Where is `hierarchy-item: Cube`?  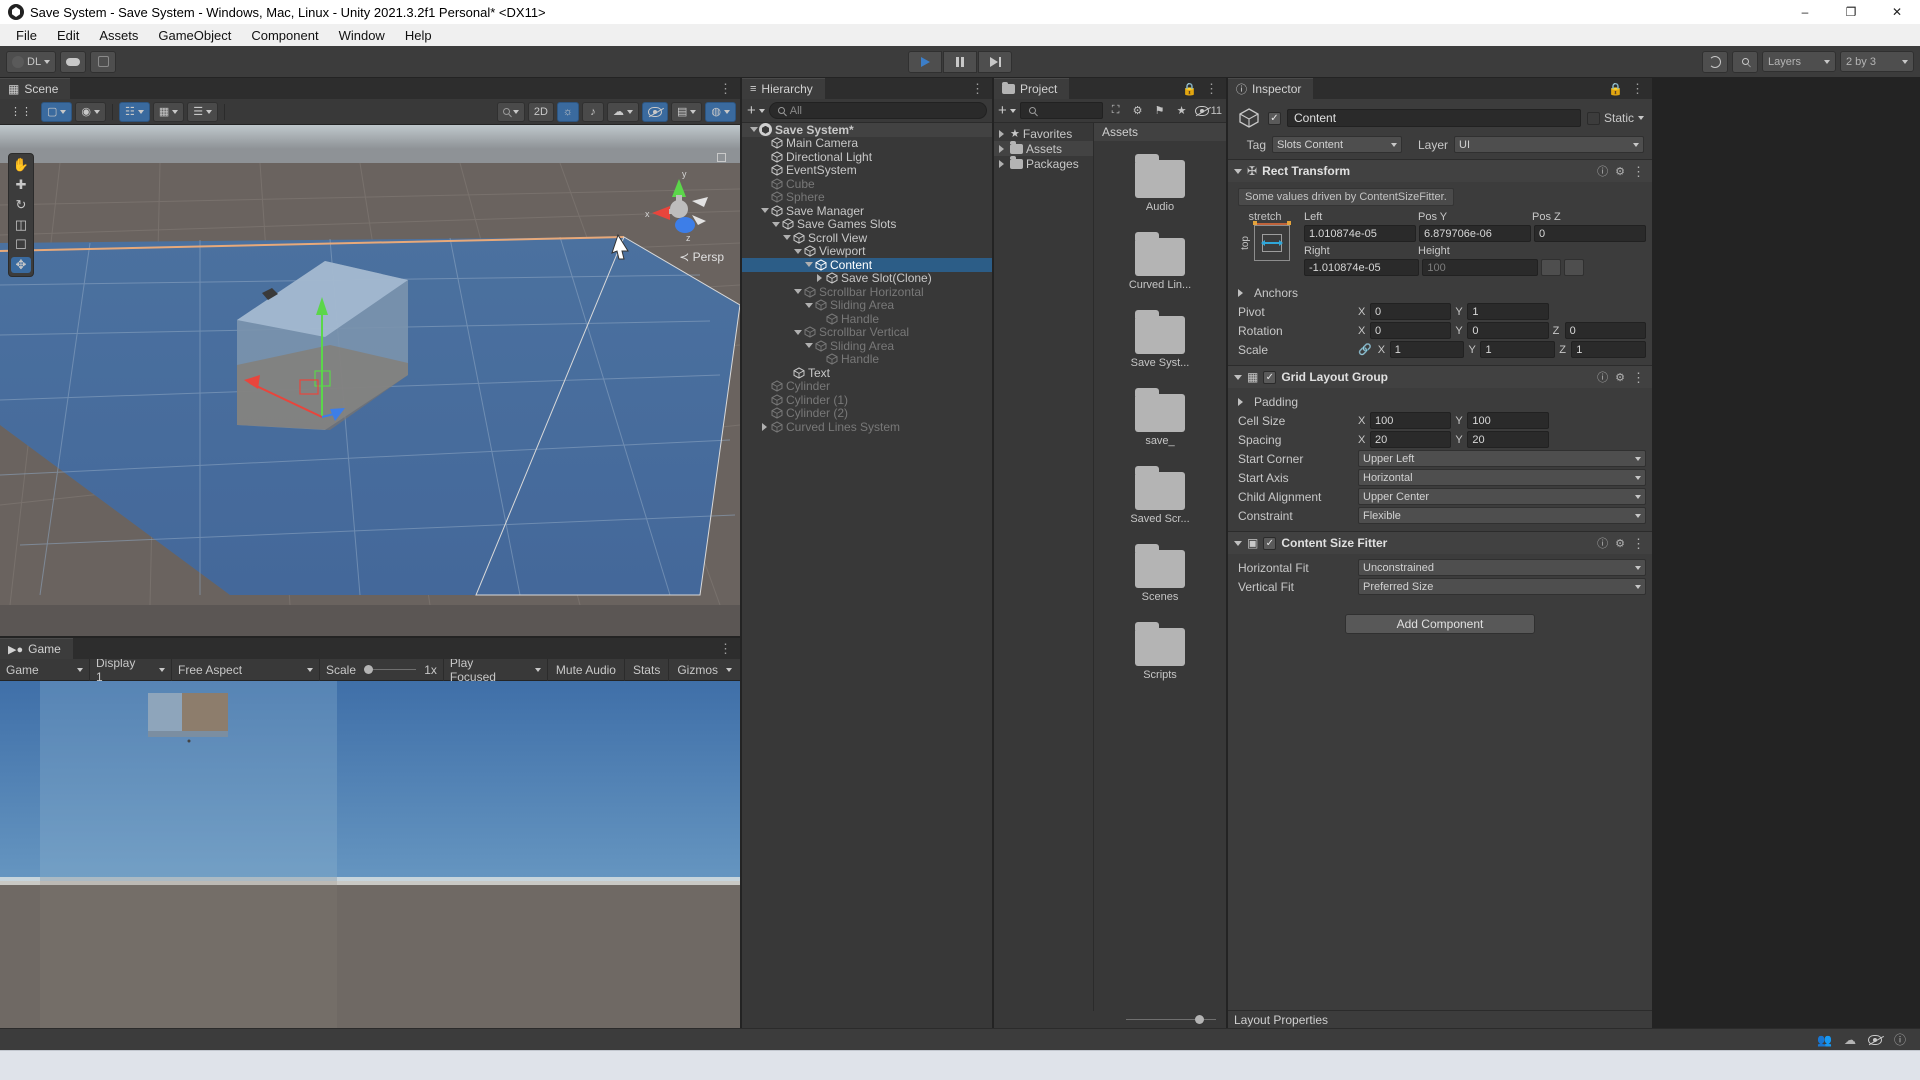 hierarchy-item: Cube is located at coordinates (867, 184).